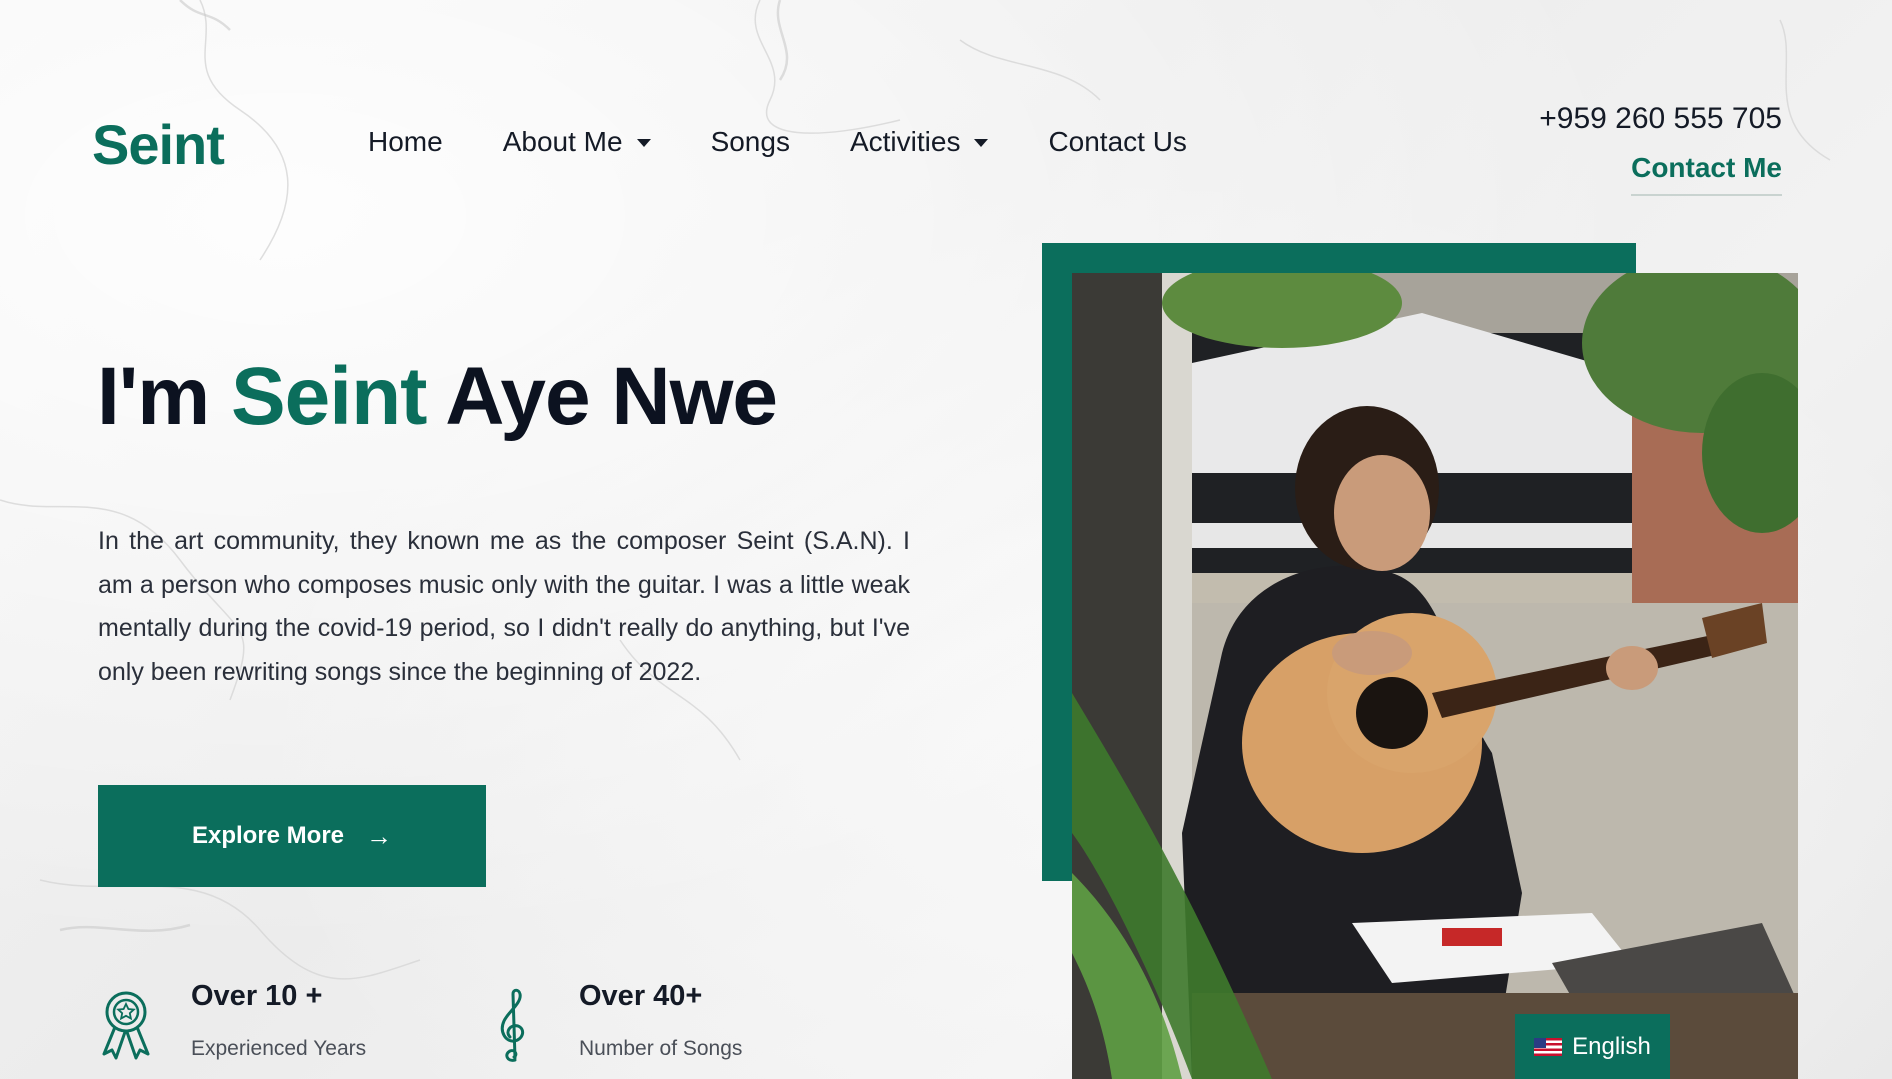 This screenshot has width=1892, height=1079. Describe the element at coordinates (1706, 174) in the screenshot. I see `contact-me-link: Contact Me` at that location.